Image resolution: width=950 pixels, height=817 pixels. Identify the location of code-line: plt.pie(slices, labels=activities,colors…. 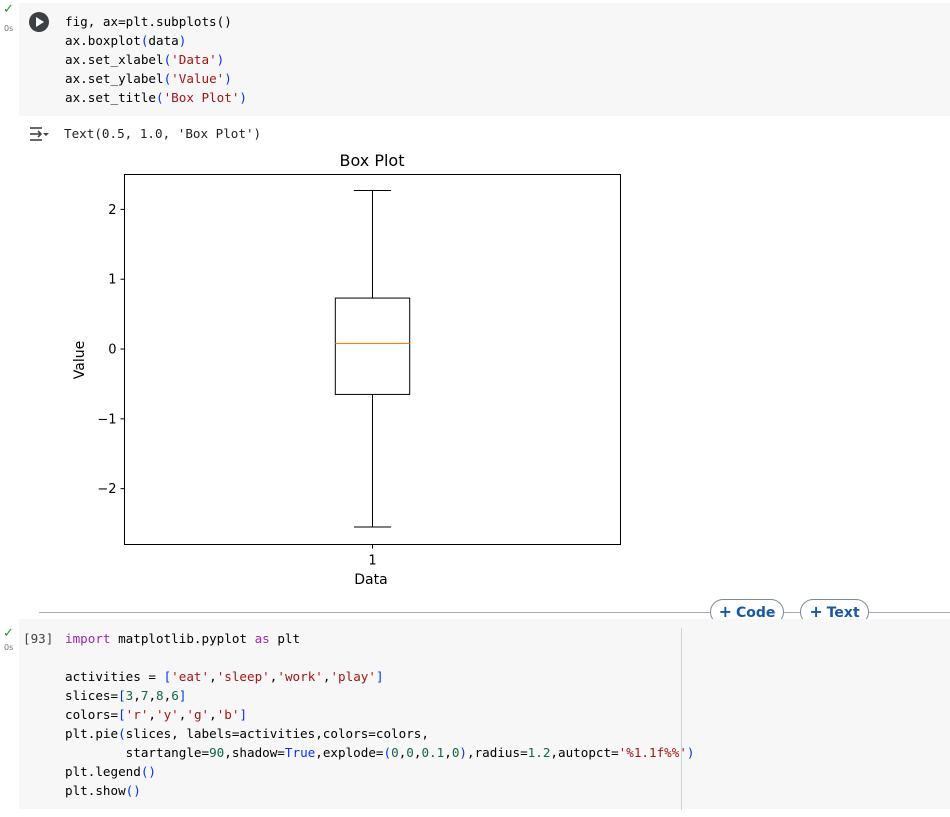
(247, 733).